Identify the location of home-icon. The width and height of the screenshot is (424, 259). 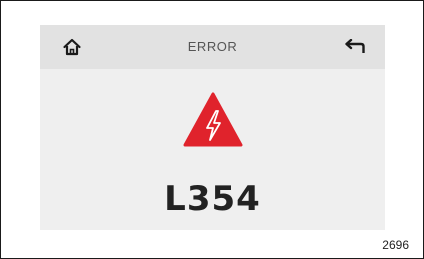
(72, 47).